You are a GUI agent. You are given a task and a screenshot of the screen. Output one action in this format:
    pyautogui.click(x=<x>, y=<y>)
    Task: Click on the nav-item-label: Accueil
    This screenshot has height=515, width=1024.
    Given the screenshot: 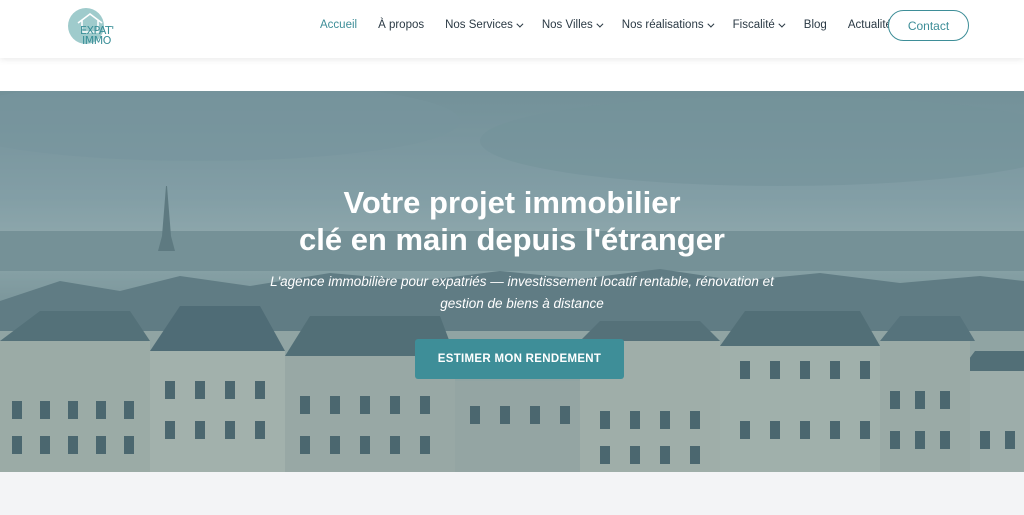 What is the action you would take?
    pyautogui.click(x=339, y=25)
    